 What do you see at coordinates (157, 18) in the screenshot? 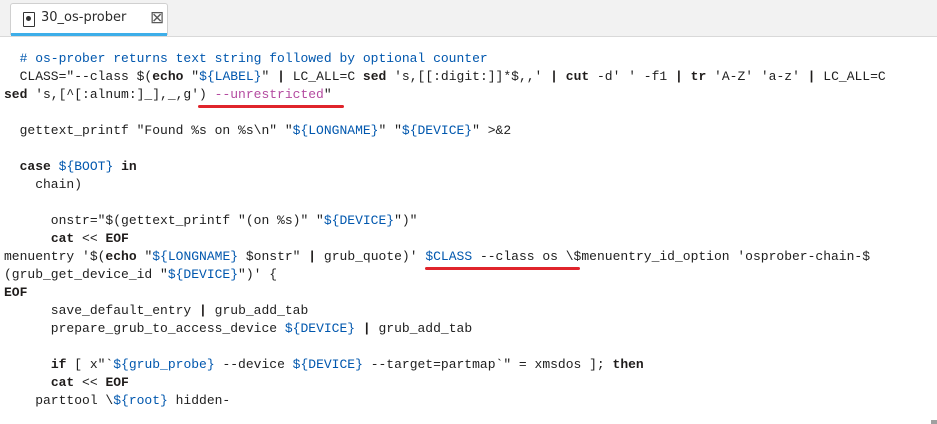
I see `close-icon: ⊠` at bounding box center [157, 18].